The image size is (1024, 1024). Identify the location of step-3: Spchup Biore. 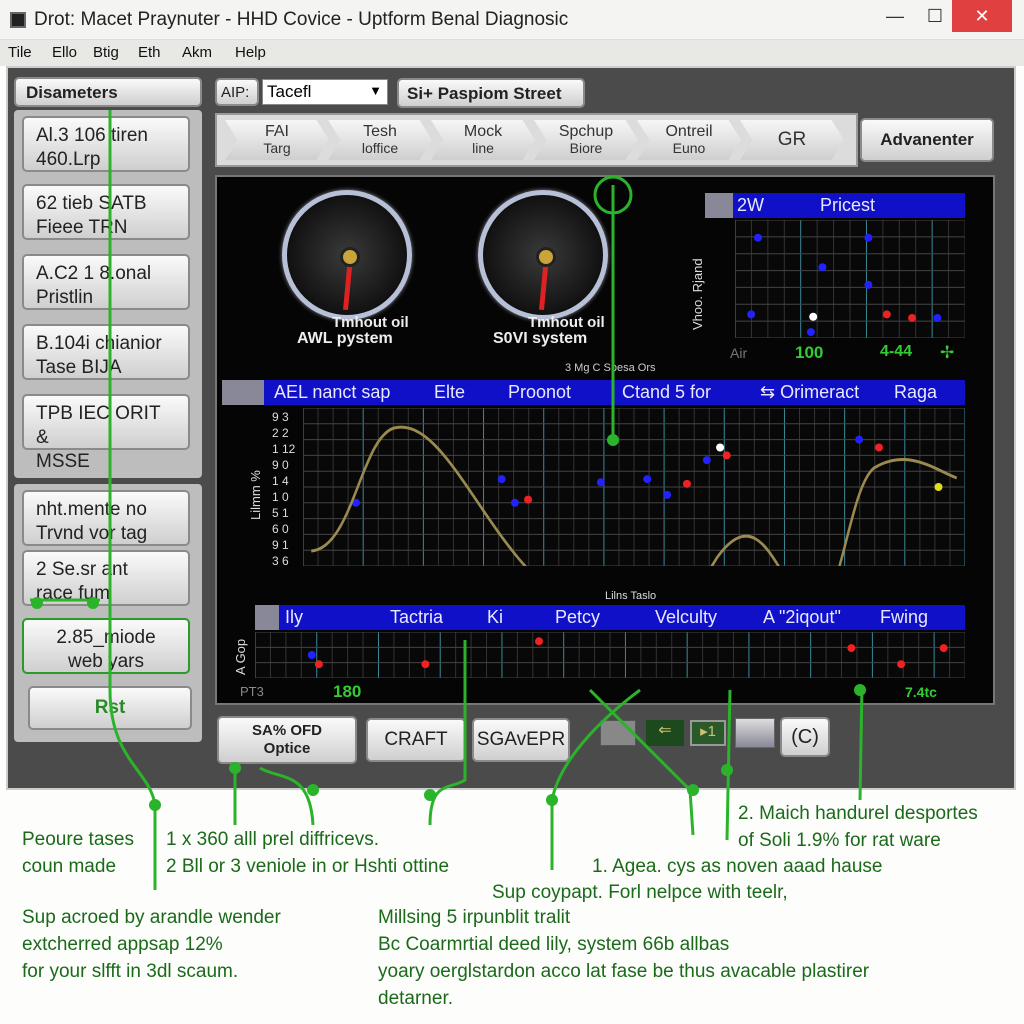
(586, 140).